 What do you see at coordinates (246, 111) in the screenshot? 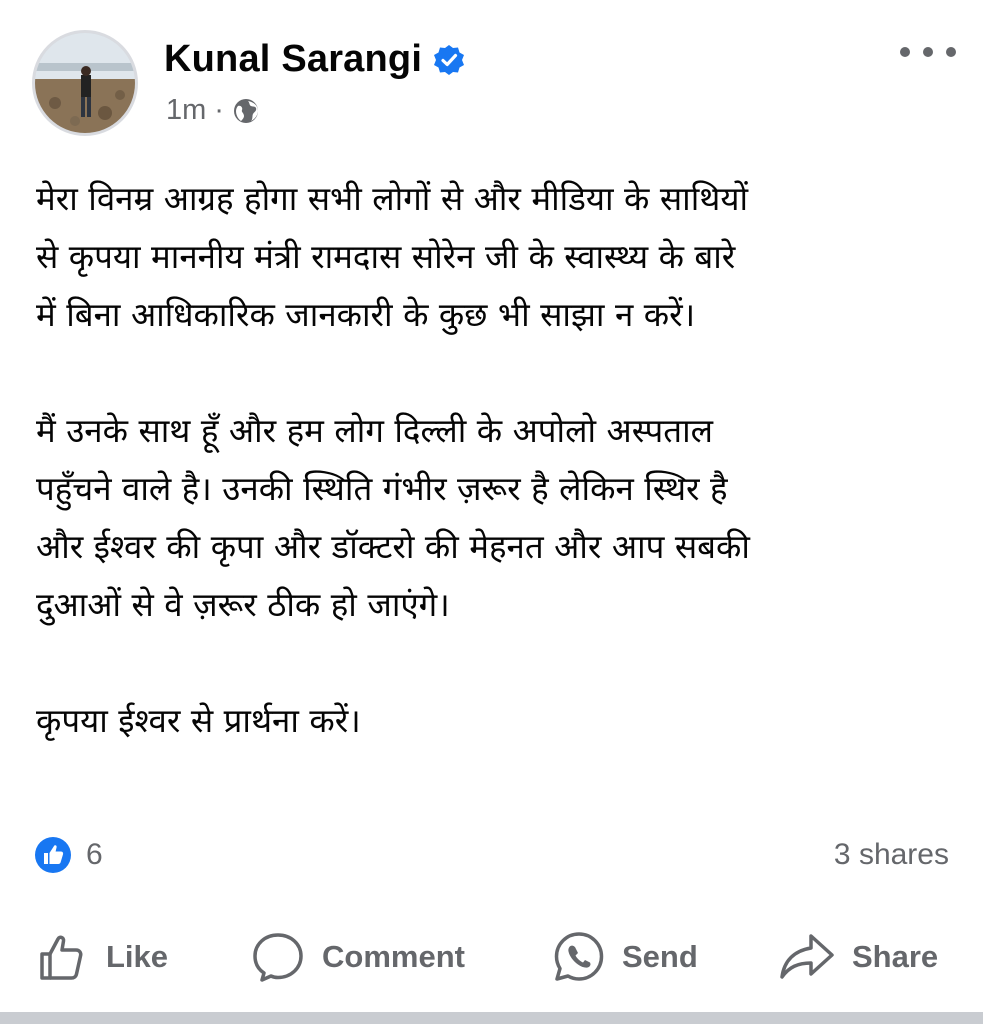
I see `globe-icon` at bounding box center [246, 111].